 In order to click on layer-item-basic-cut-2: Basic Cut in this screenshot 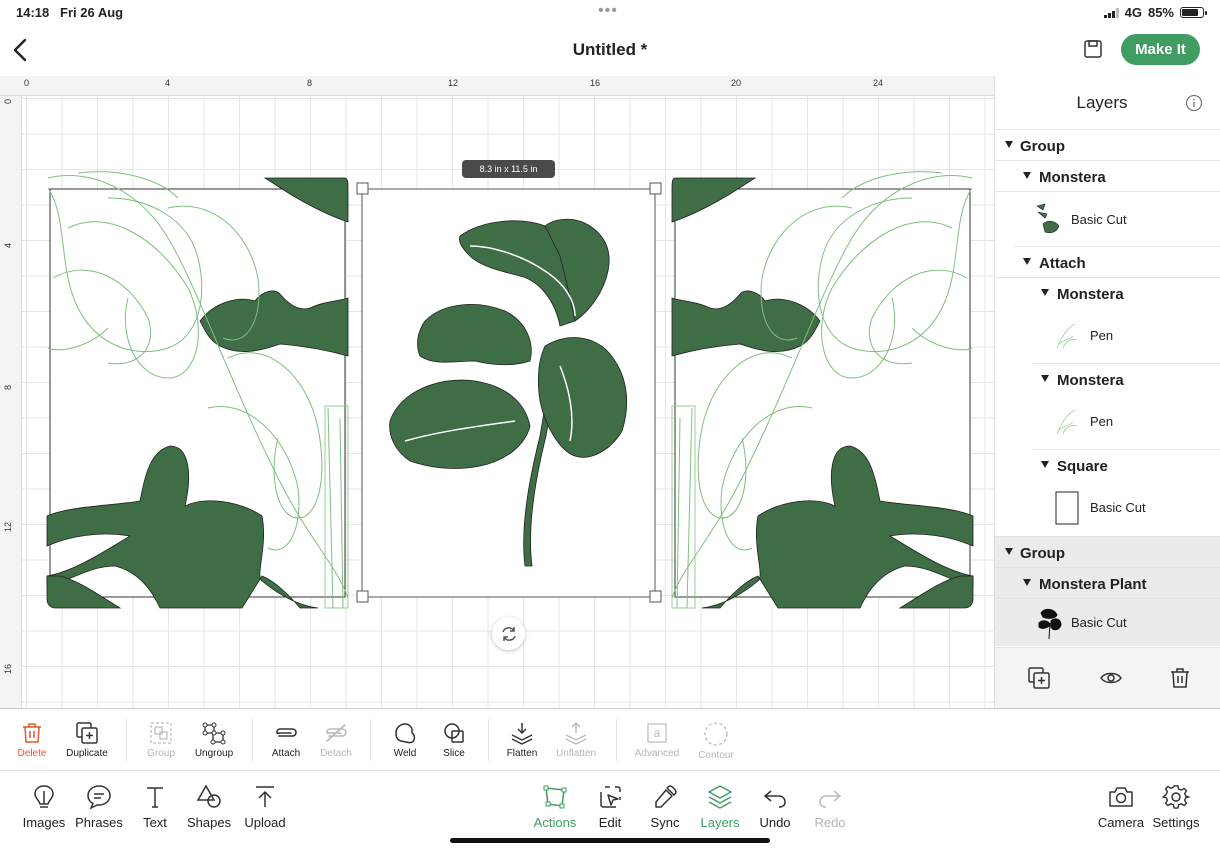, I will do `click(1107, 507)`.